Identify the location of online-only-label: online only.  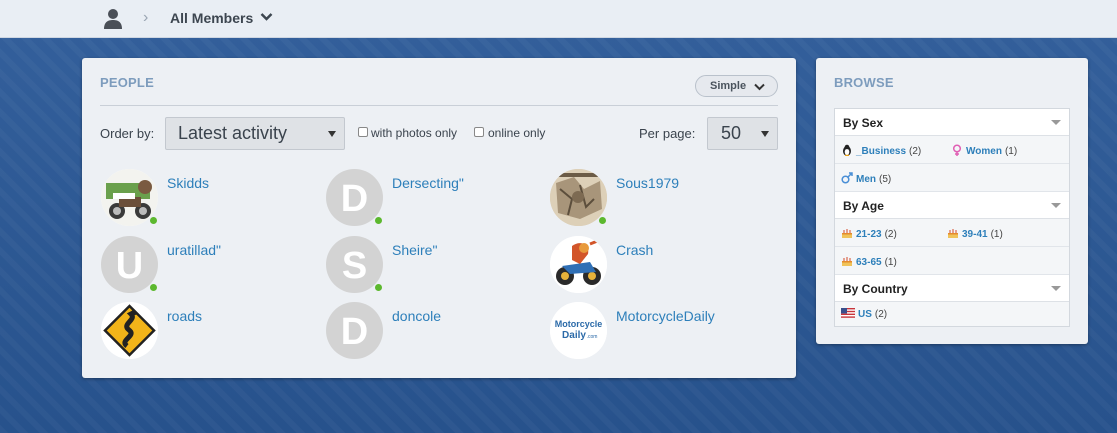
(516, 133).